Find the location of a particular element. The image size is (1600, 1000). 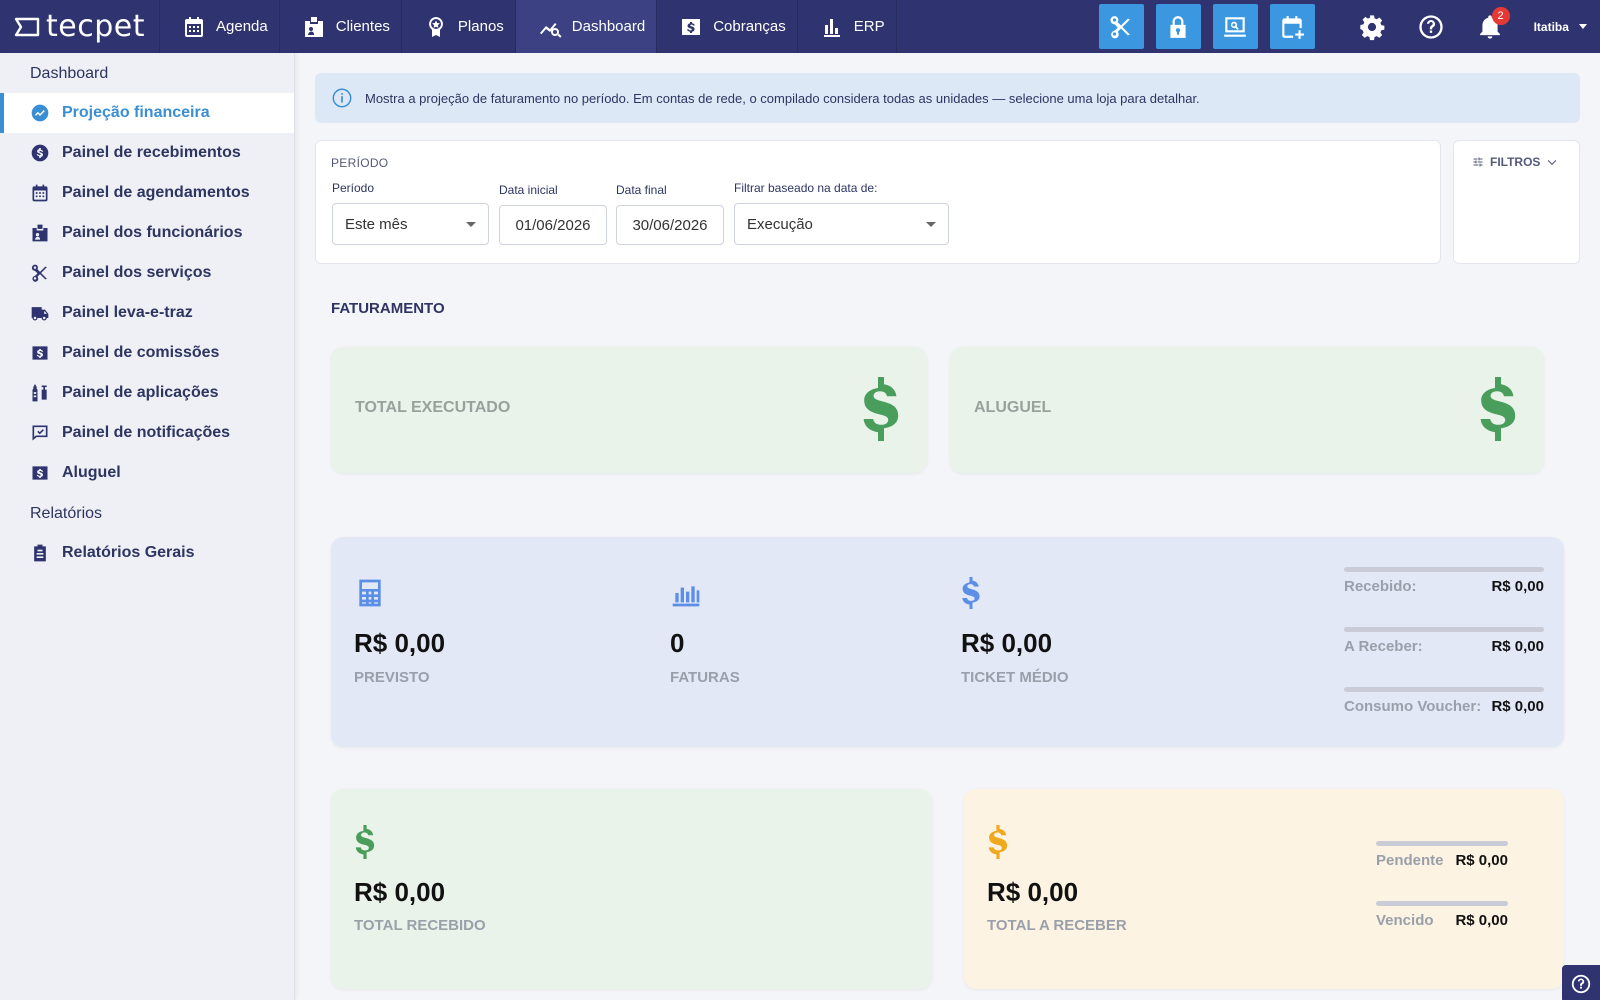

vencido-value: R$ 0,00 is located at coordinates (1481, 920).